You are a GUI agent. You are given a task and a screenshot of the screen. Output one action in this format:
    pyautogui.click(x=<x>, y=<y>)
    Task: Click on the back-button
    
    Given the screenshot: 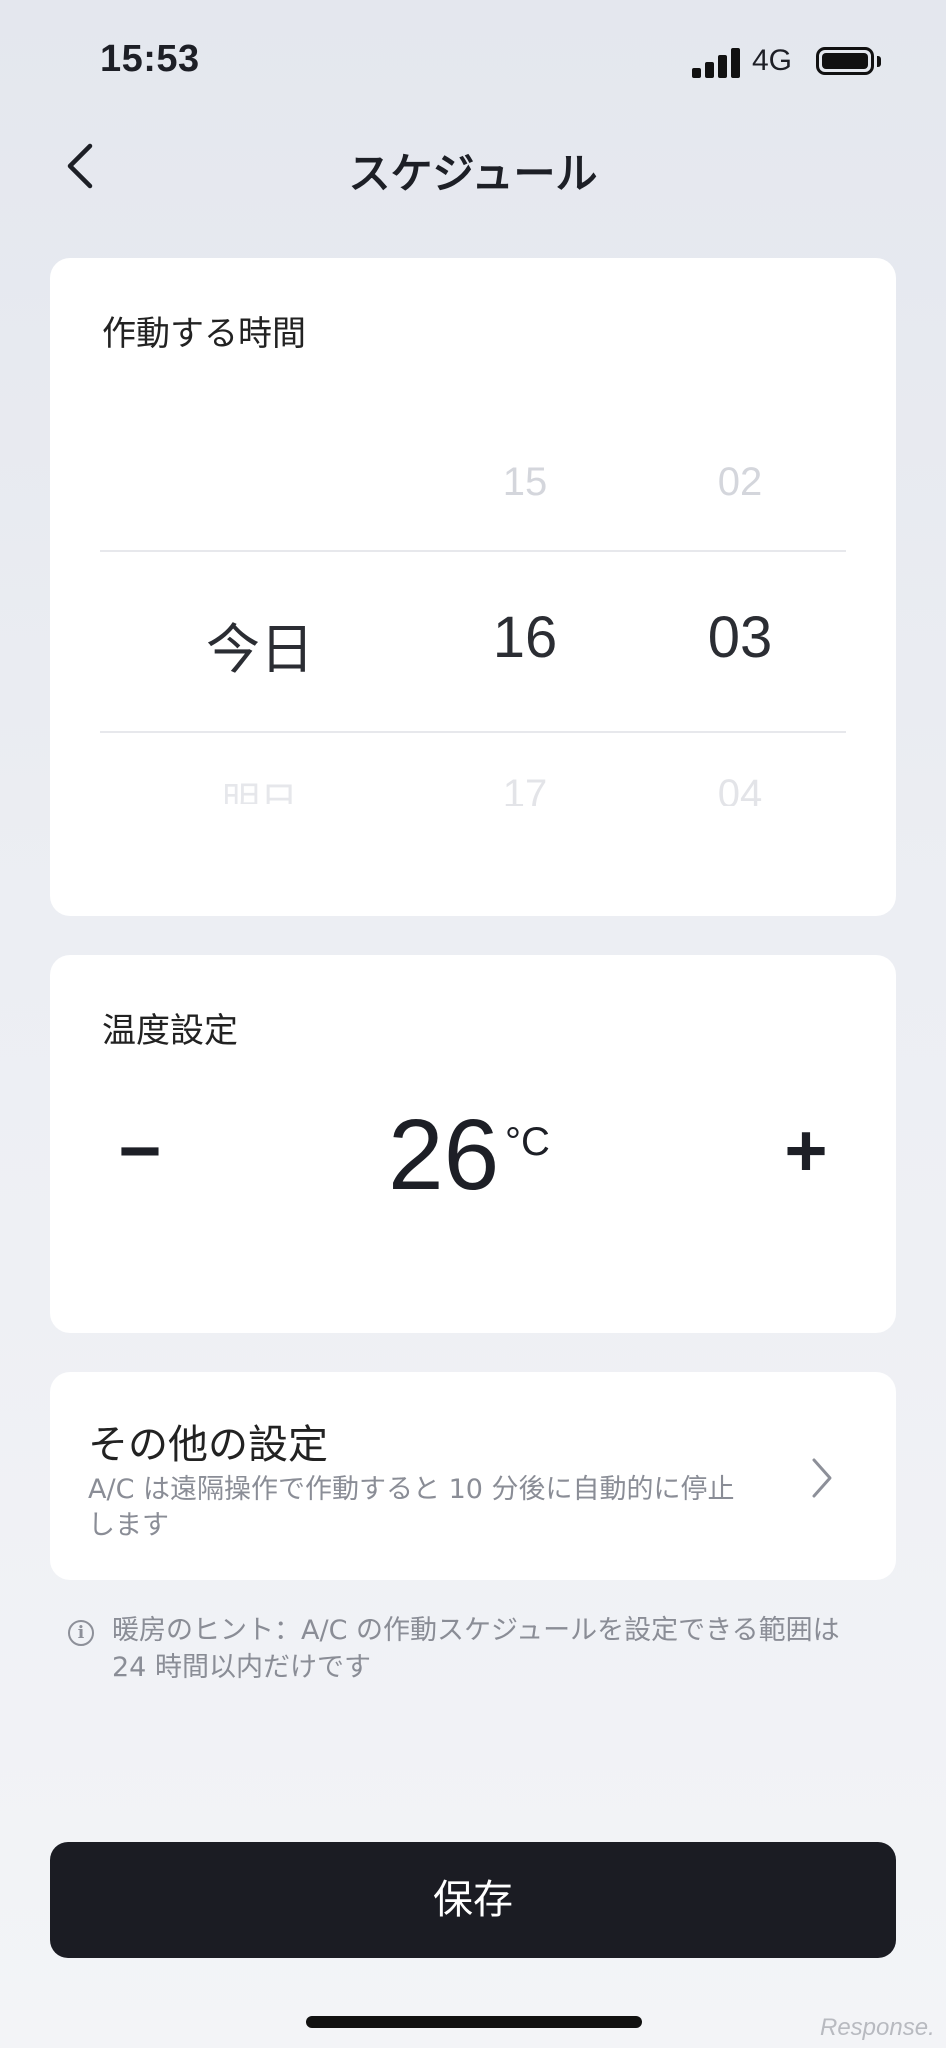 What is the action you would take?
    pyautogui.click(x=81, y=166)
    